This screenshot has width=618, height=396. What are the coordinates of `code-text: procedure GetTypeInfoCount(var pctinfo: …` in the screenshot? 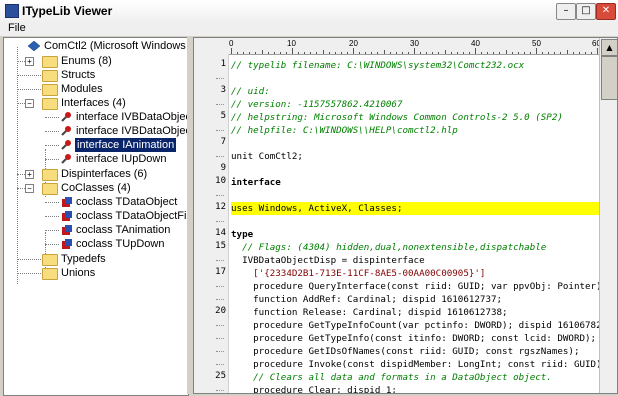 It's located at (424, 325).